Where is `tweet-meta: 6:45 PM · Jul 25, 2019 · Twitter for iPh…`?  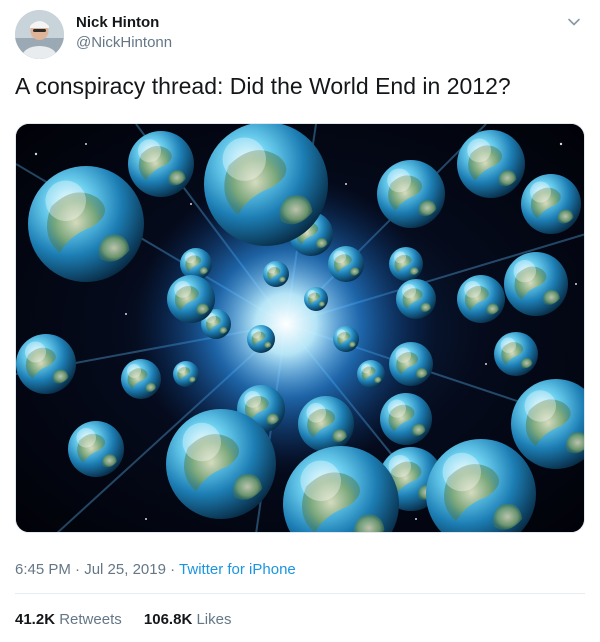 tweet-meta: 6:45 PM · Jul 25, 2019 · Twitter for iPh… is located at coordinates (155, 569).